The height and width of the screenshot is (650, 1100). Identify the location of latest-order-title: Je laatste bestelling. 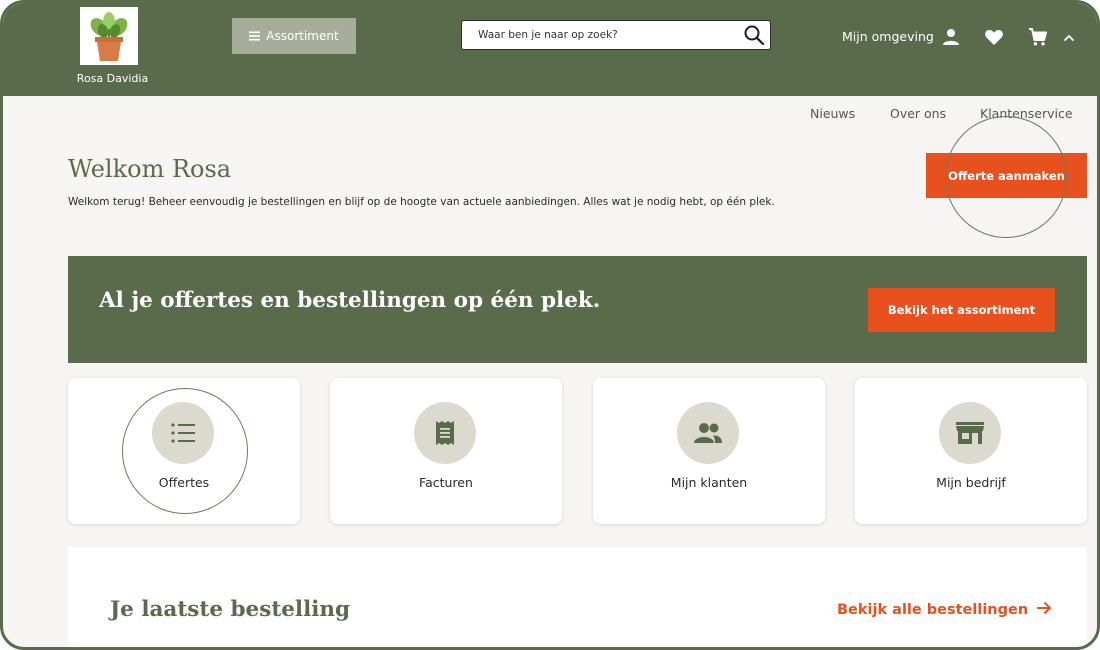
(230, 609).